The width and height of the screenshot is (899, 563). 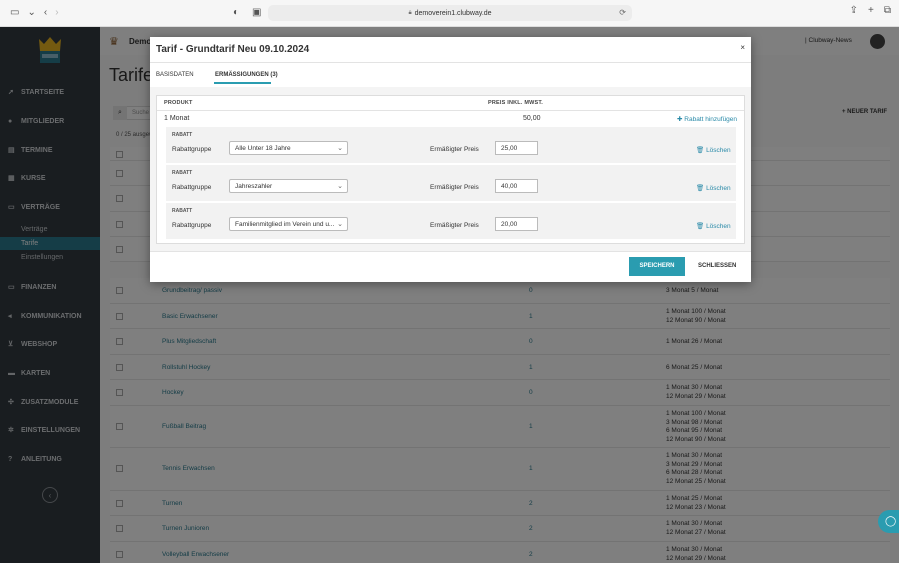 What do you see at coordinates (14, 13) in the screenshot?
I see `sidebar-toggle-icon: ▭` at bounding box center [14, 13].